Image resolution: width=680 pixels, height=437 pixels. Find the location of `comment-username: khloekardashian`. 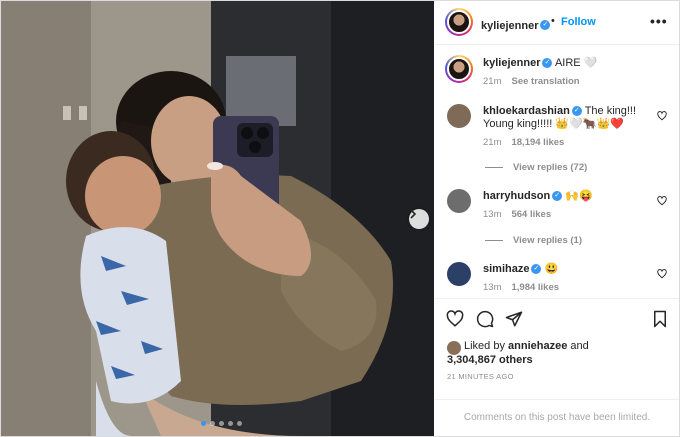

comment-username: khloekardashian is located at coordinates (526, 111).